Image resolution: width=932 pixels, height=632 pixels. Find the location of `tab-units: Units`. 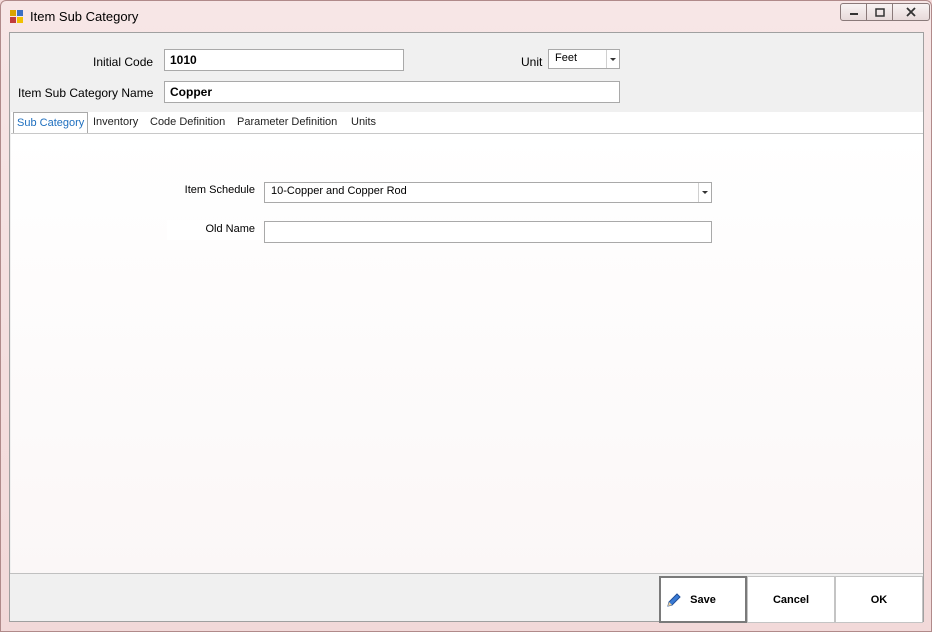

tab-units: Units is located at coordinates (363, 122).